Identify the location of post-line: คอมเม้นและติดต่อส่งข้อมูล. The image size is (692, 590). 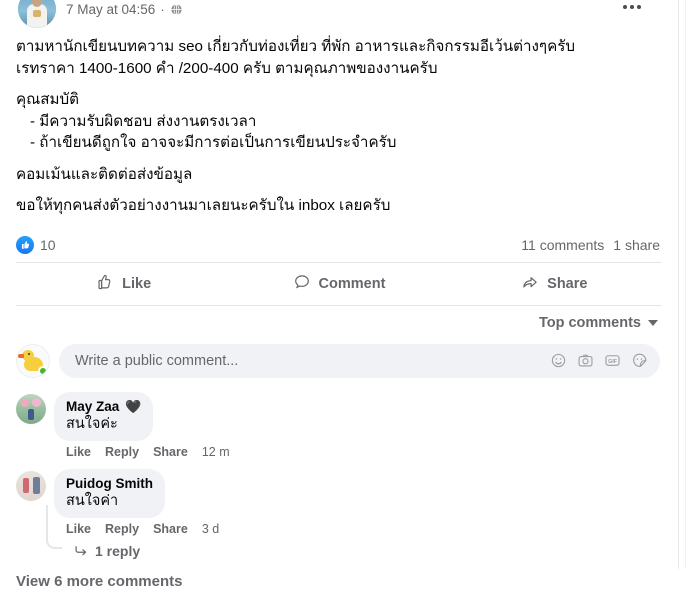
(104, 174).